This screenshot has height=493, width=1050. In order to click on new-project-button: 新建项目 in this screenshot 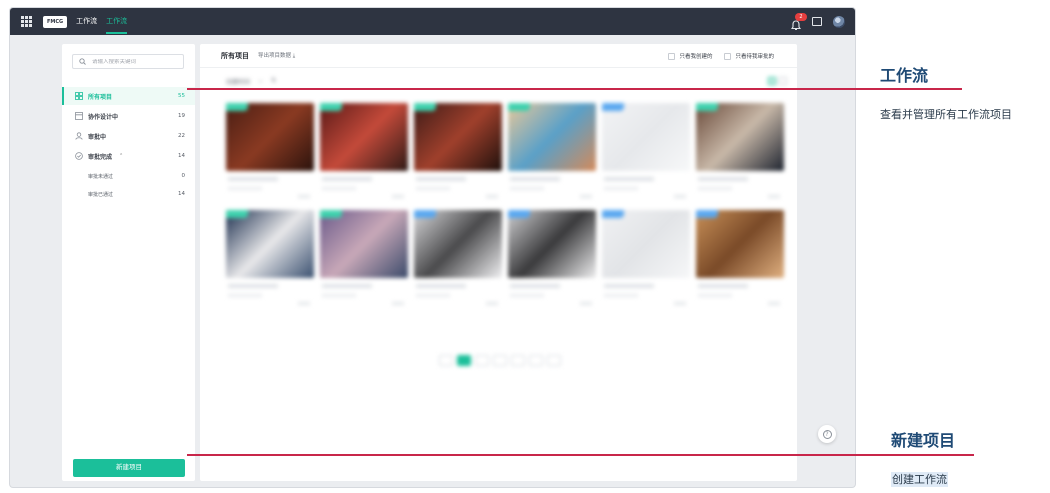, I will do `click(129, 468)`.